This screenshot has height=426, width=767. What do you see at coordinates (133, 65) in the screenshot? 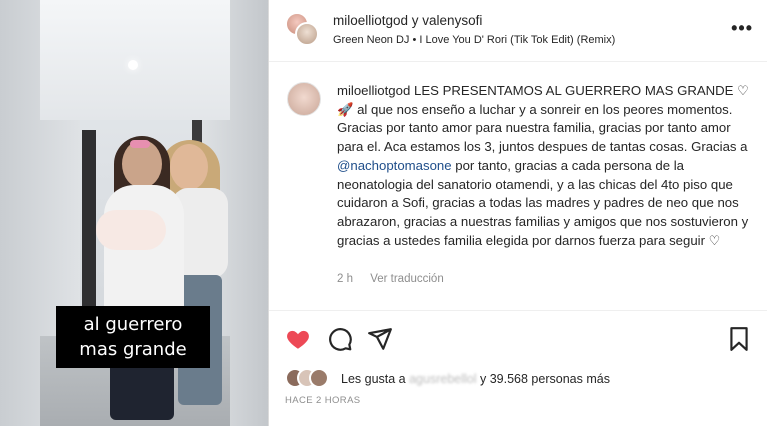
I see `ceiling-light` at bounding box center [133, 65].